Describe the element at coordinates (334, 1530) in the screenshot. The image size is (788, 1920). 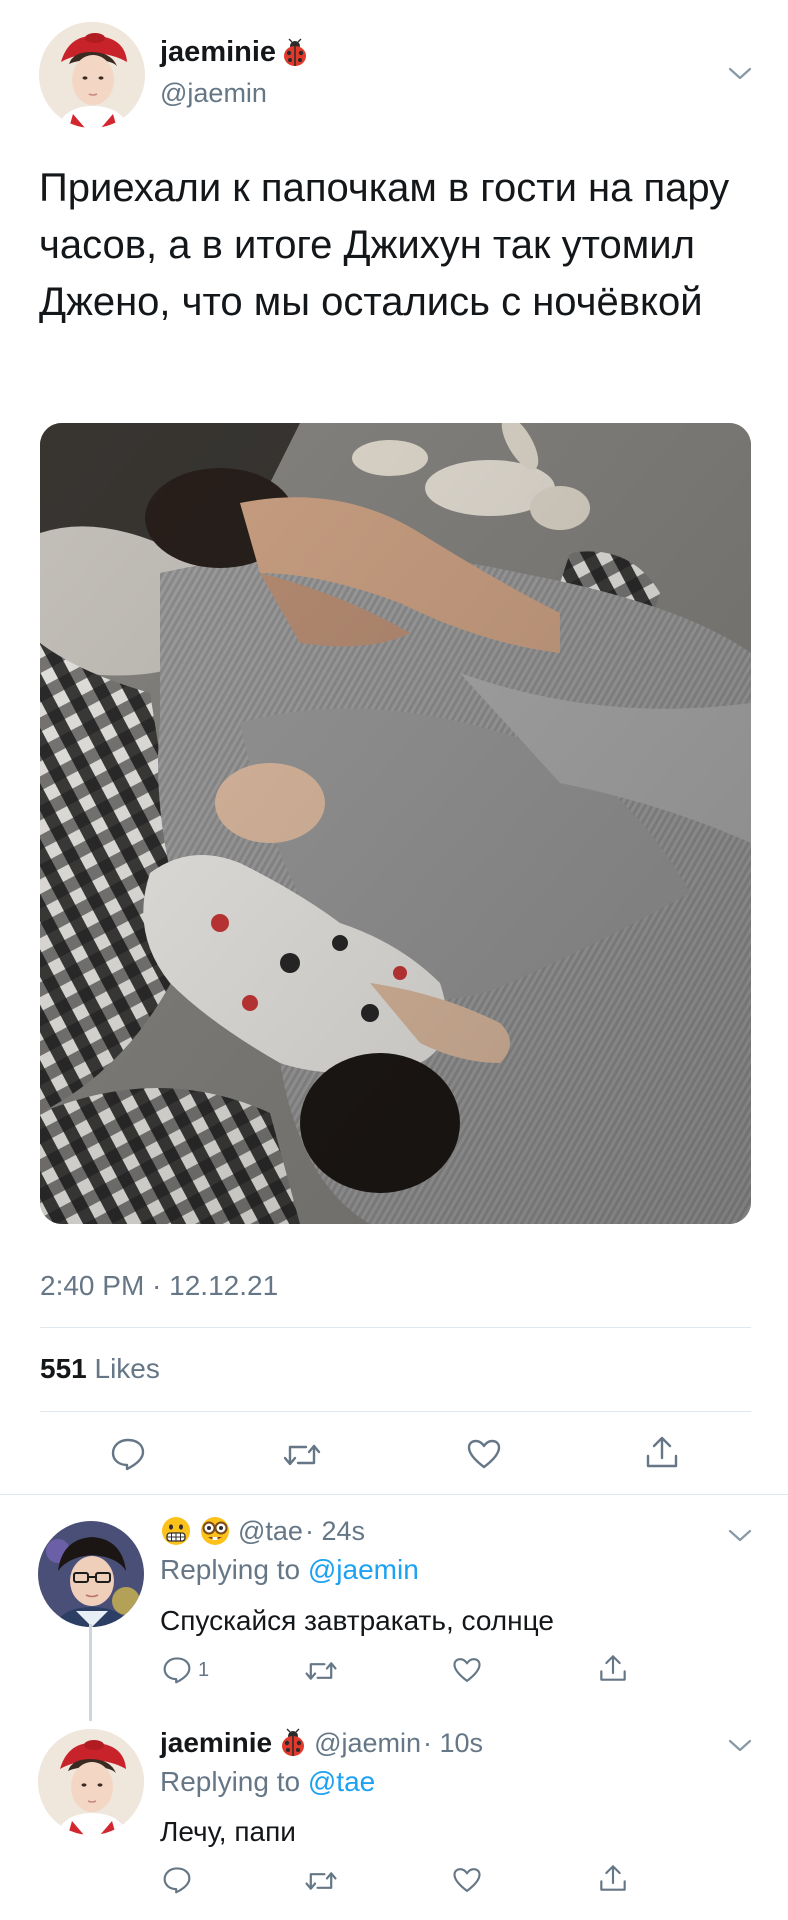
I see `reply-time: · 24s` at that location.